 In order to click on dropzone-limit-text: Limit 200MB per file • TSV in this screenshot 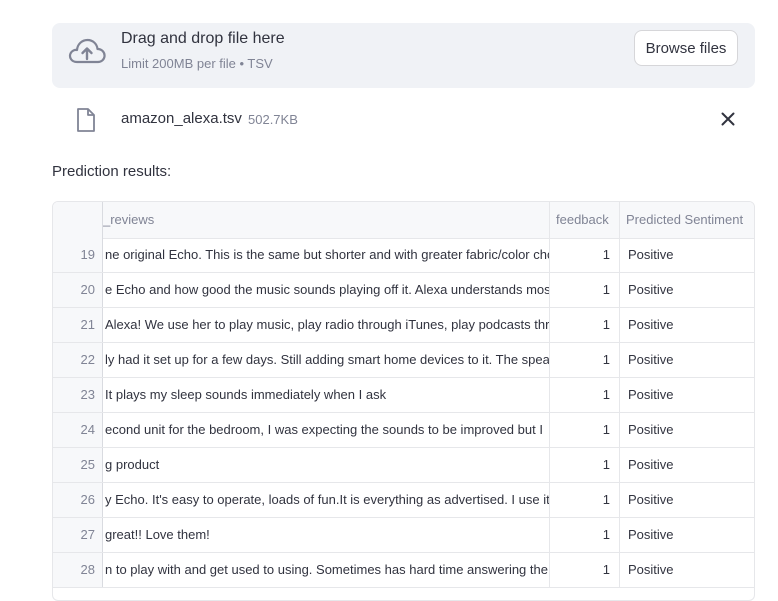, I will do `click(197, 63)`.